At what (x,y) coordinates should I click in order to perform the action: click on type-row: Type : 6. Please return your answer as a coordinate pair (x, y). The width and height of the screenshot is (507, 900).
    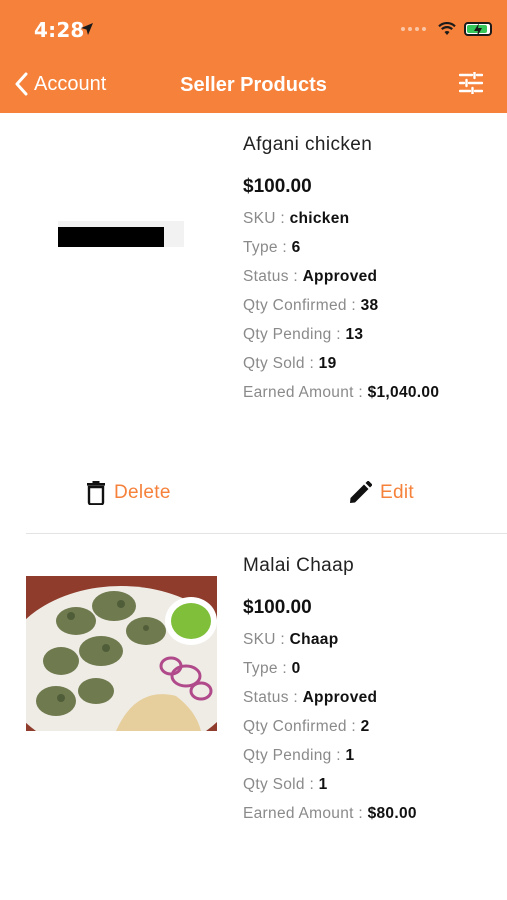
    Looking at the image, I should click on (341, 248).